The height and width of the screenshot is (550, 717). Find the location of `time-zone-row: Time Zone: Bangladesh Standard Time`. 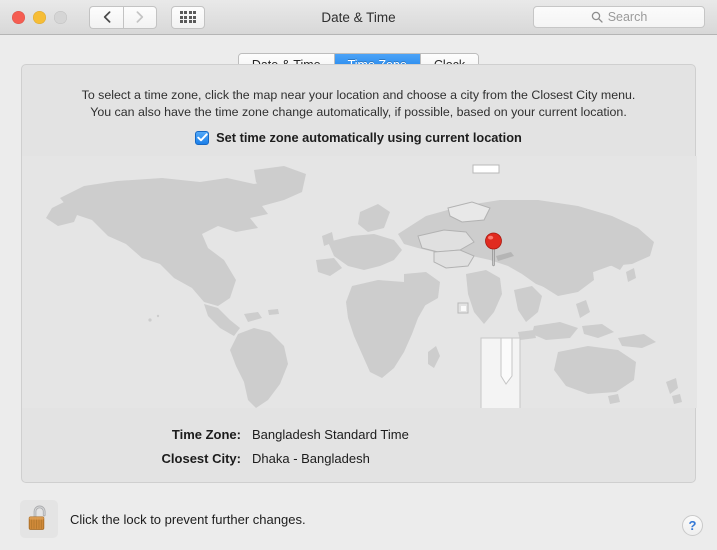

time-zone-row: Time Zone: Bangladesh Standard Time is located at coordinates (358, 435).